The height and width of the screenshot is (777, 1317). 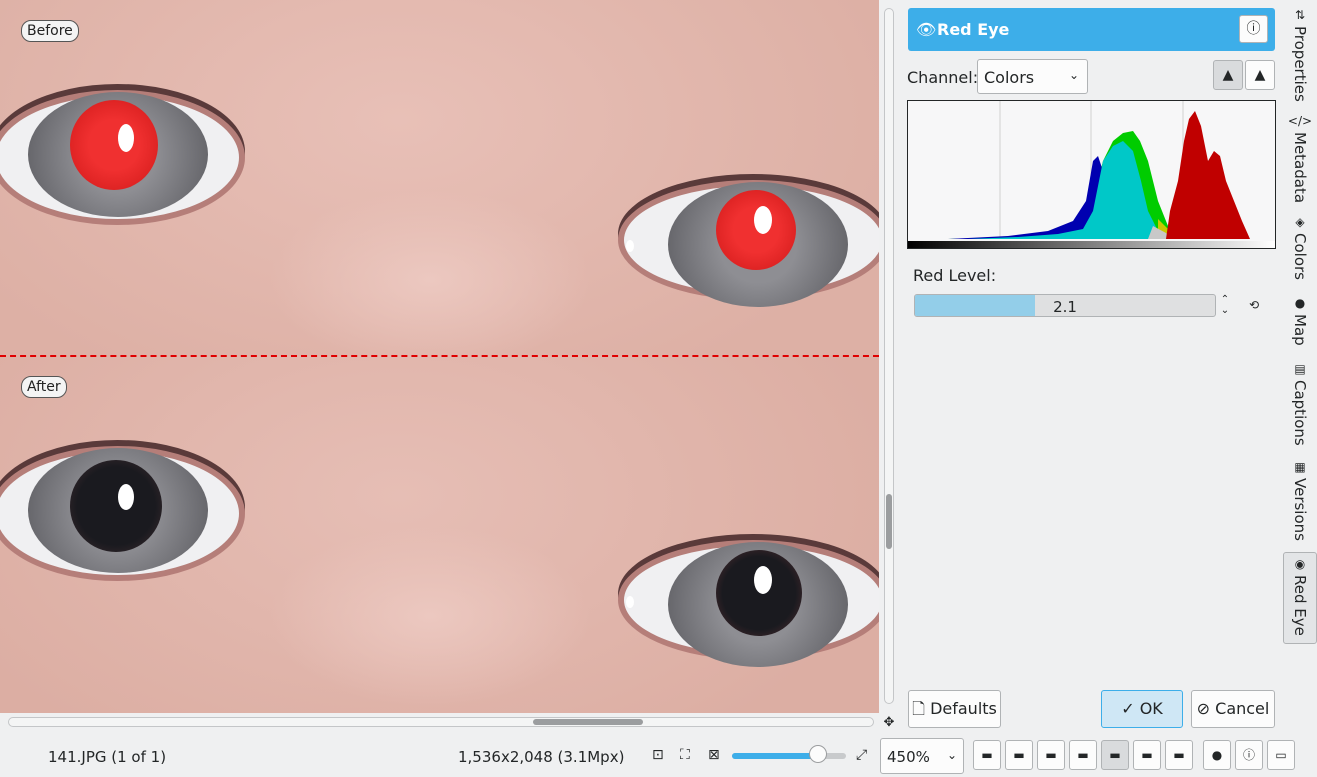 I want to click on log-histogram-button: ▲, so click(x=1260, y=75).